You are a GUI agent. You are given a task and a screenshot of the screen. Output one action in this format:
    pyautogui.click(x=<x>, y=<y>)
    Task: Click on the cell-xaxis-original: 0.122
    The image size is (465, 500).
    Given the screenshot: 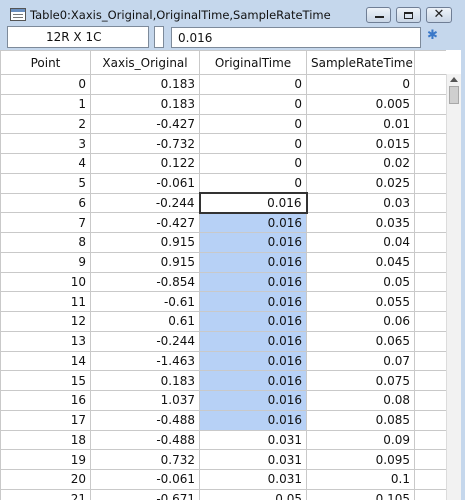 What is the action you would take?
    pyautogui.click(x=145, y=163)
    